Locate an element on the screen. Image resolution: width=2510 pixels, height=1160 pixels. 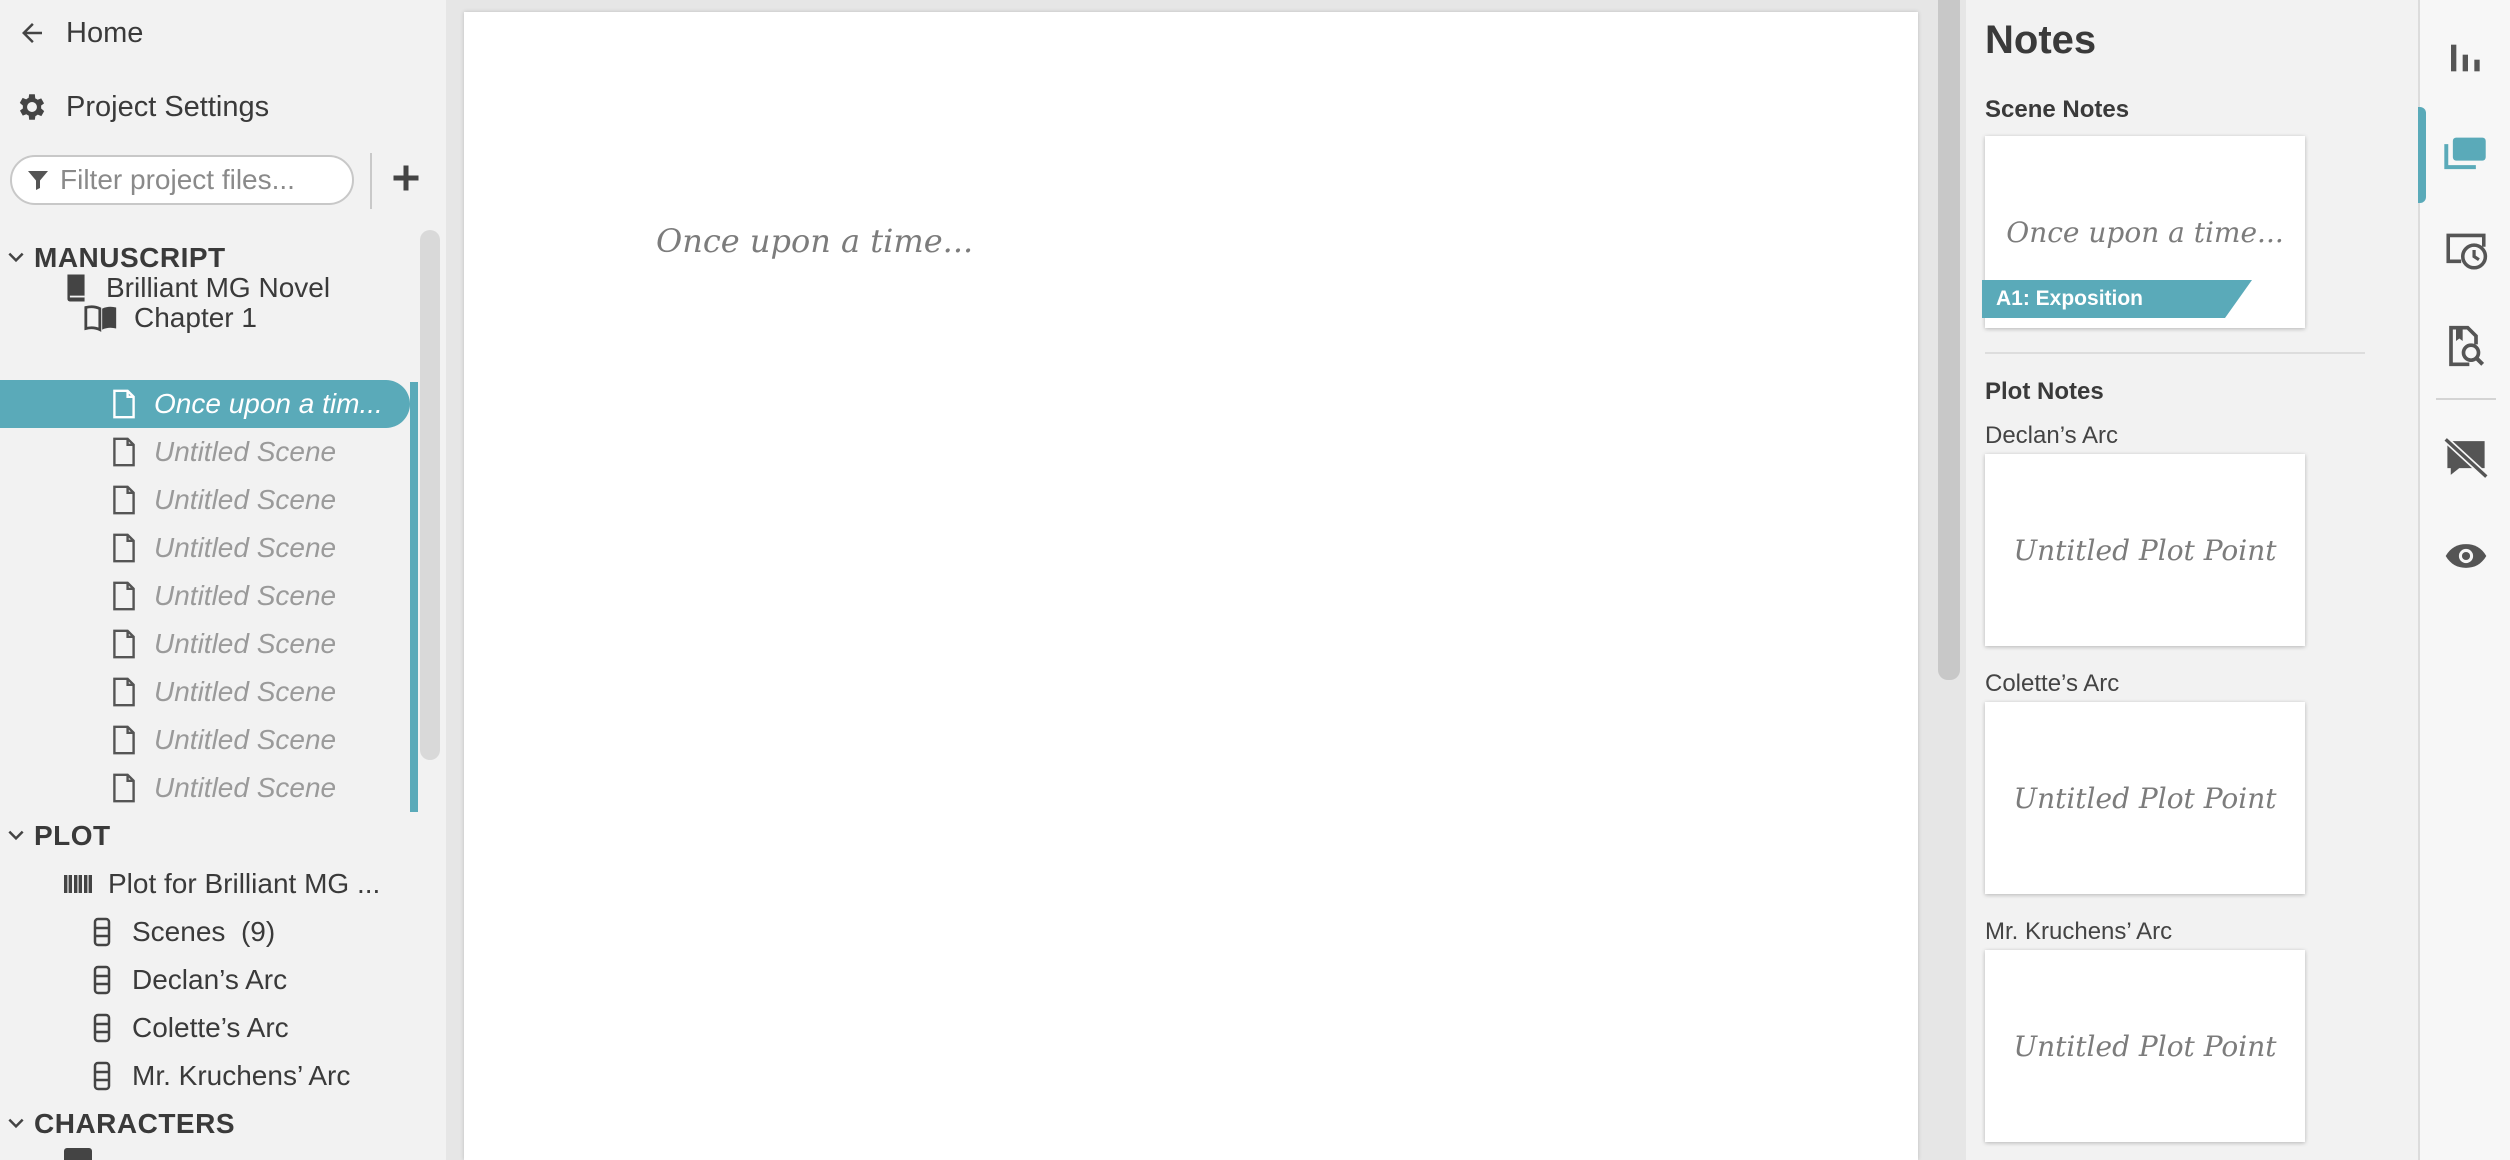
plotline-item-kruchens: Mr. Kruchens’ Arc is located at coordinates (252, 1076).